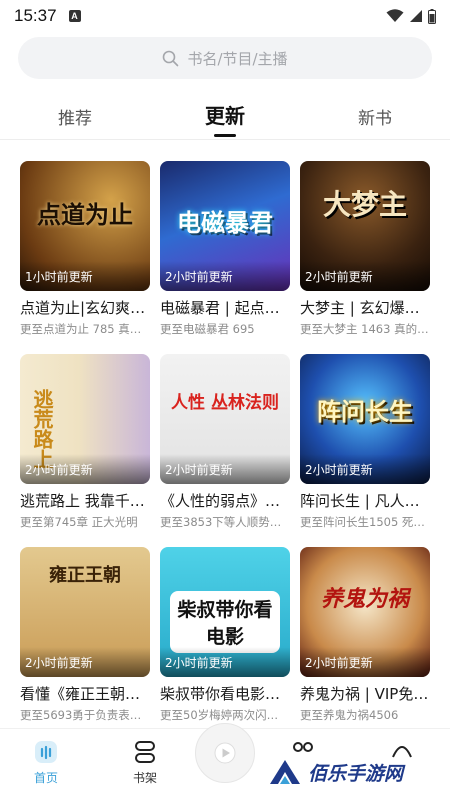 The height and width of the screenshot is (800, 450). Describe the element at coordinates (85, 419) in the screenshot. I see `book-cover: 逃荒路上 2小时前更新` at that location.